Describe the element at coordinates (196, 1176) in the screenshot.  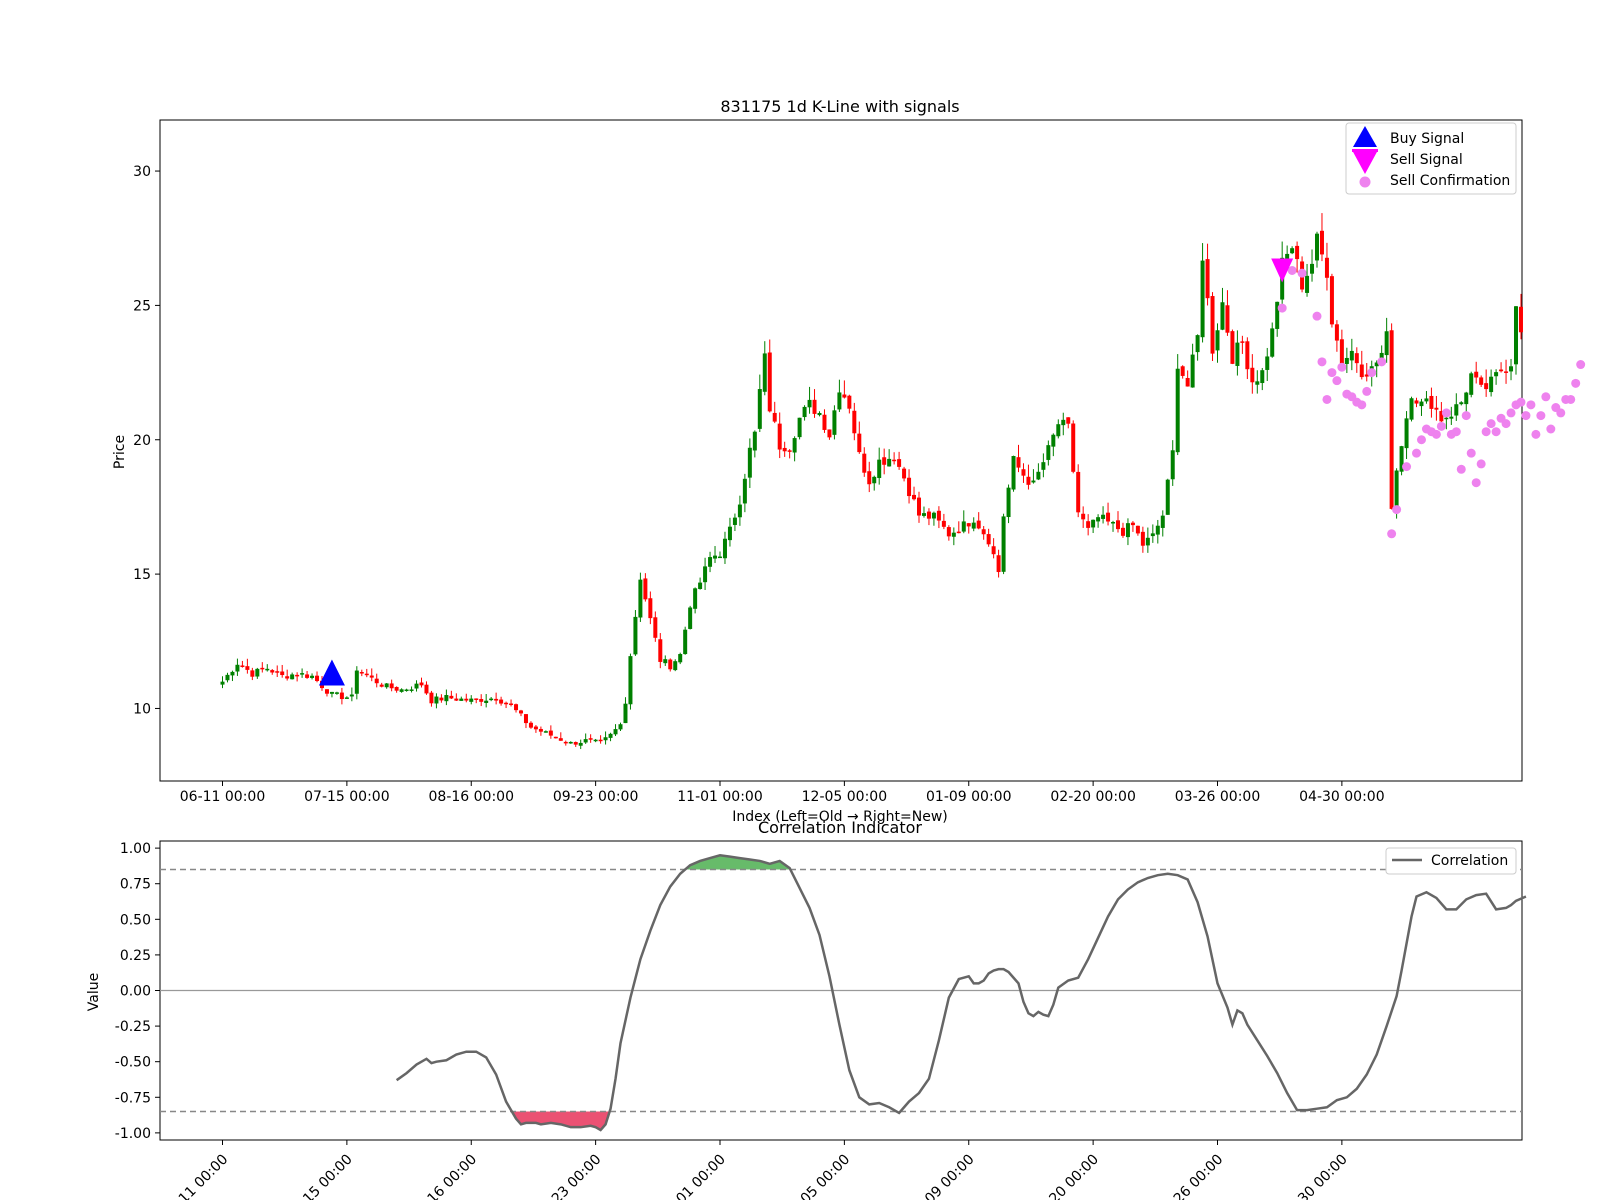
I see `correlation-x-tick-label: 06-11 00:00` at that location.